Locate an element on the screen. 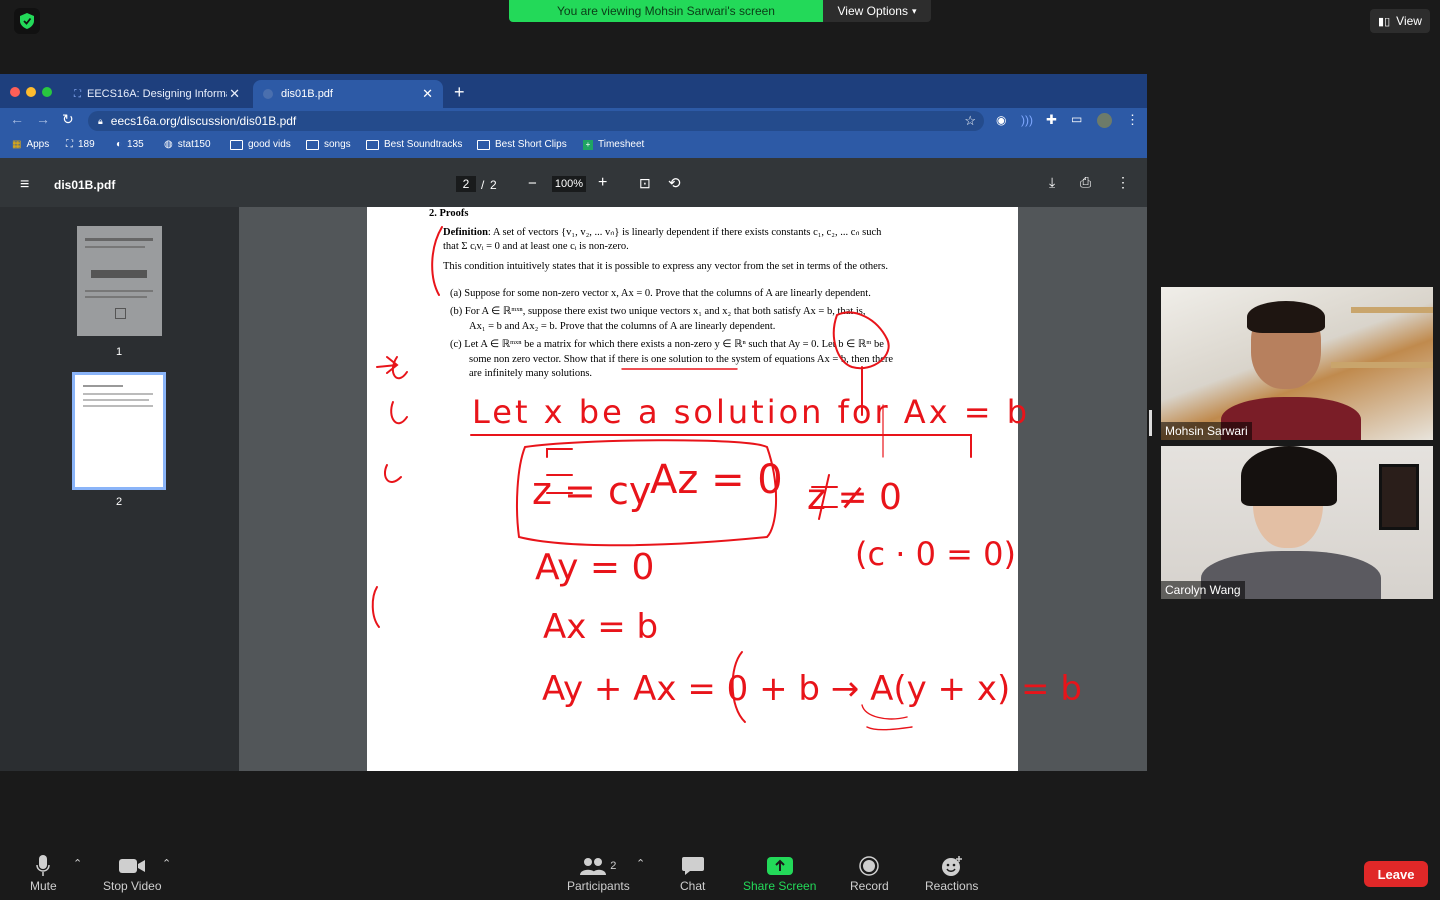 This screenshot has width=1440, height=900. chat-button: Chat is located at coordinates (692, 873).